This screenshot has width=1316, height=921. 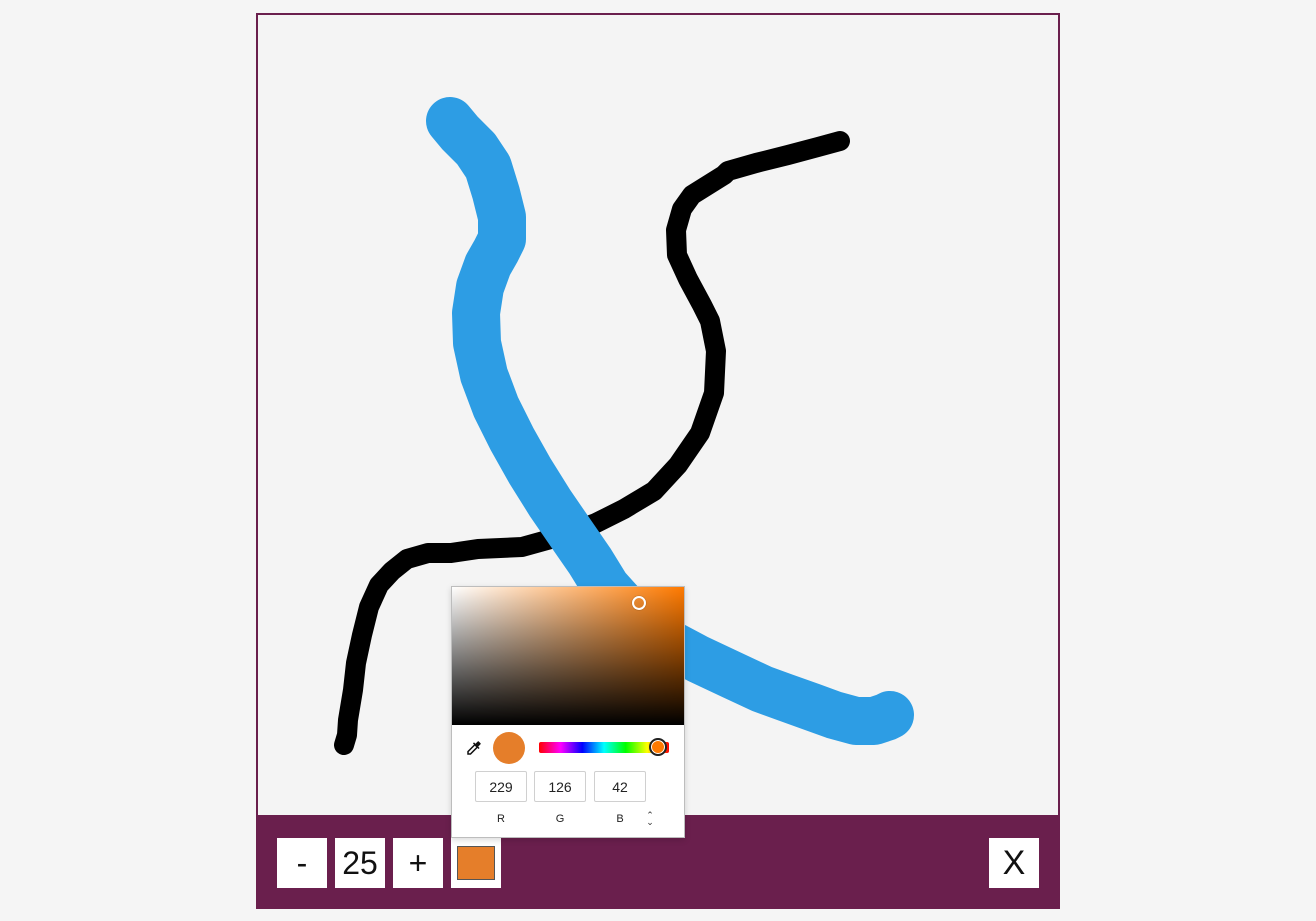 I want to click on sv-black-layer, so click(x=568, y=656).